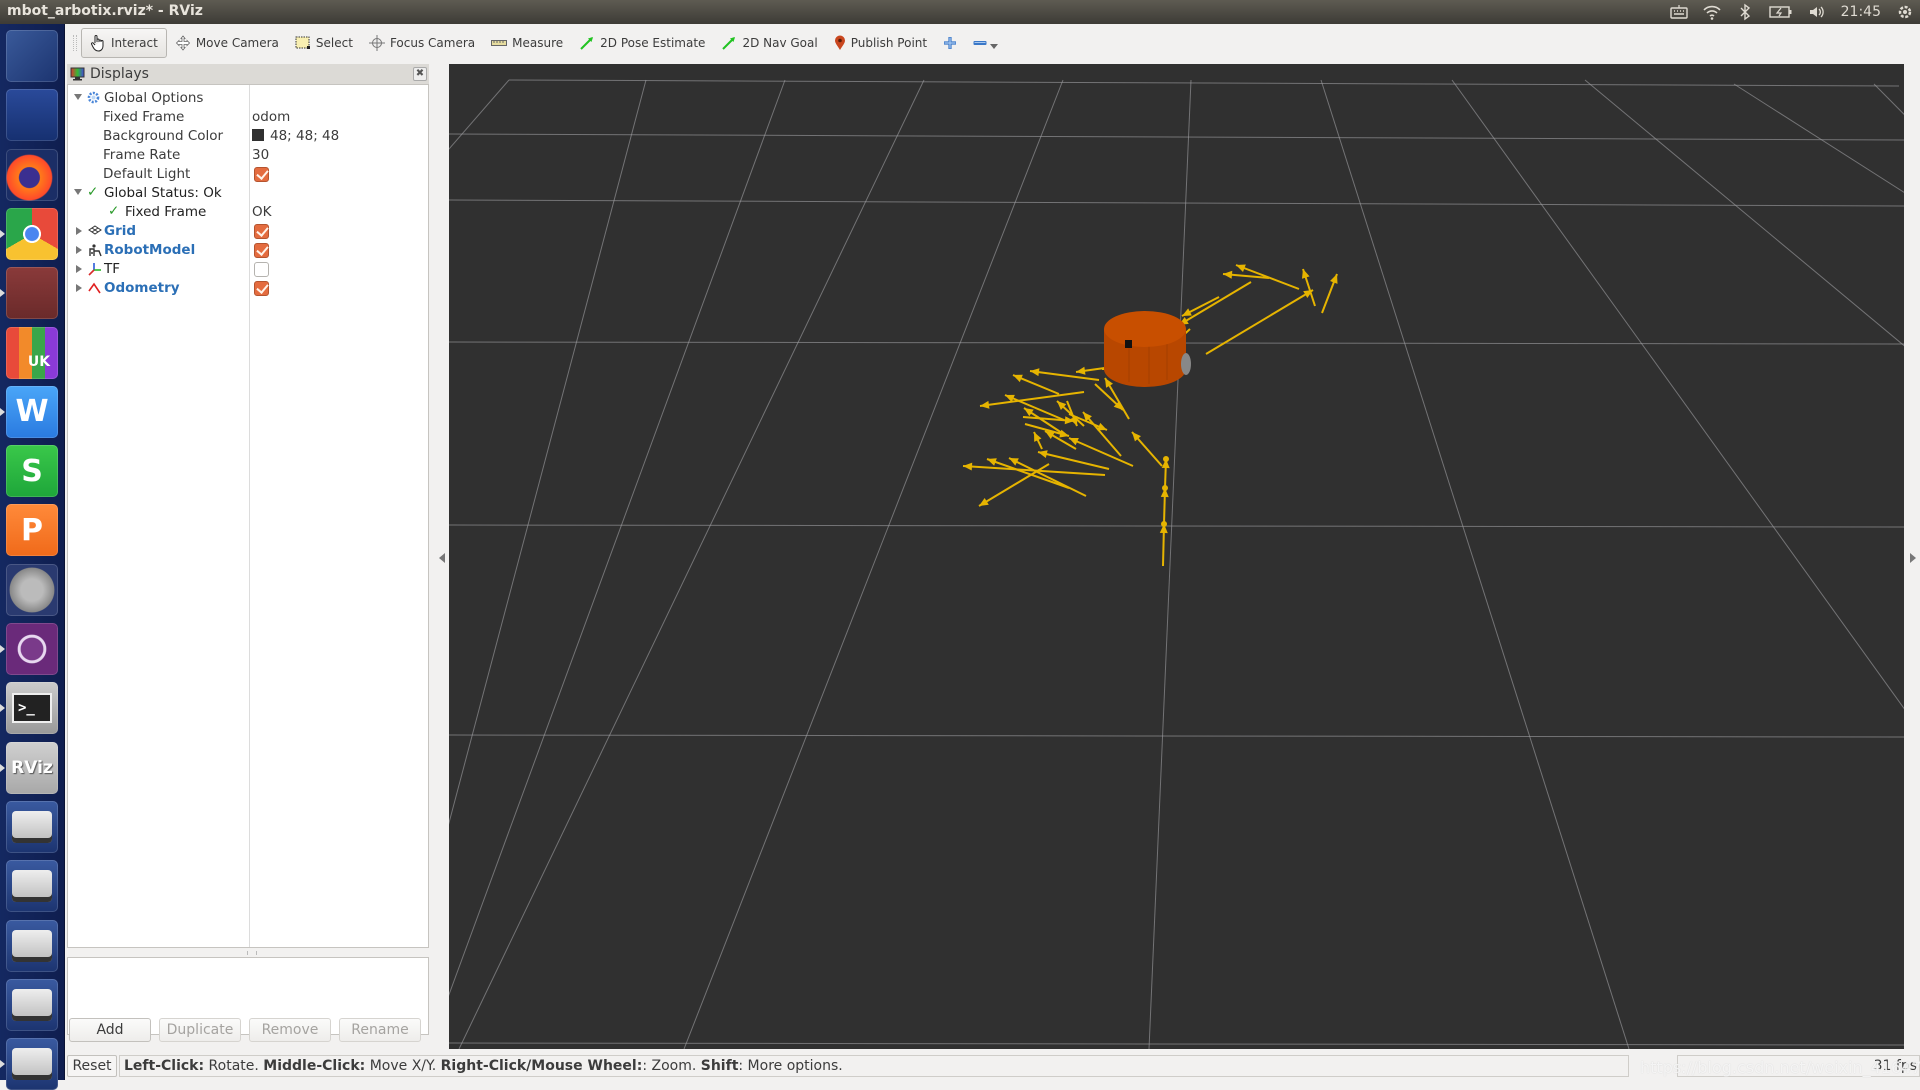 The width and height of the screenshot is (1920, 1090). Describe the element at coordinates (32, 471) in the screenshot. I see `launcher-wps-spreadsheet: S` at that location.